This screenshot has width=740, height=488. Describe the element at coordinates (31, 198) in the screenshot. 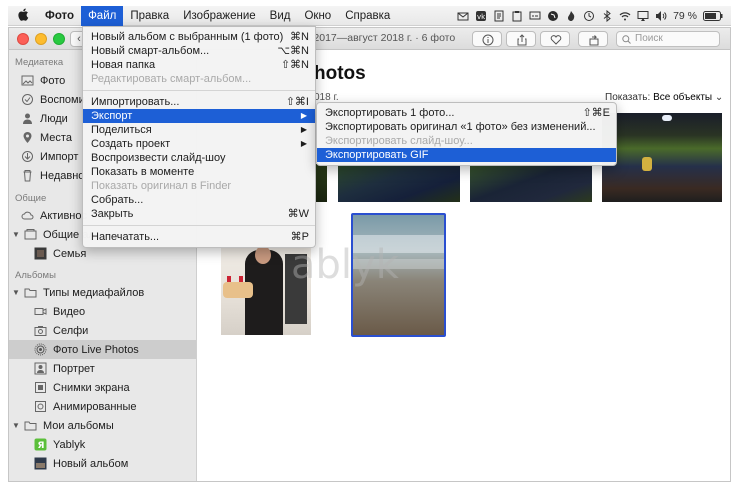

I see `sidebar-header-shared: Общие` at that location.